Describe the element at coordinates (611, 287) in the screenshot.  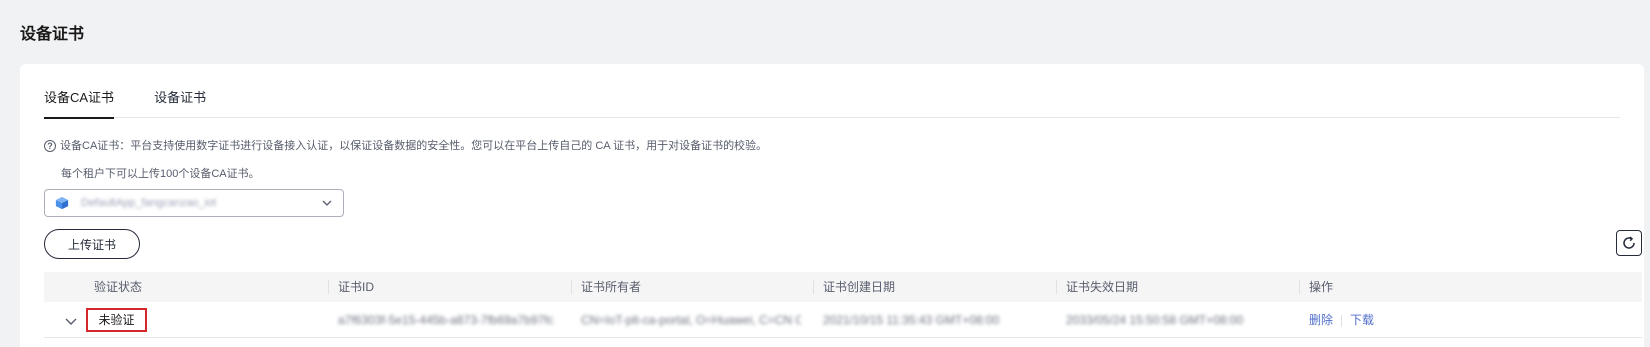
I see `col-owner: 证书所有者` at that location.